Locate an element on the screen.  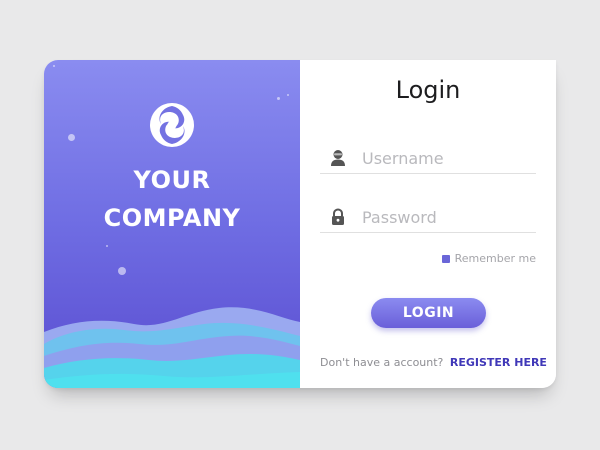
username-input is located at coordinates (447, 158).